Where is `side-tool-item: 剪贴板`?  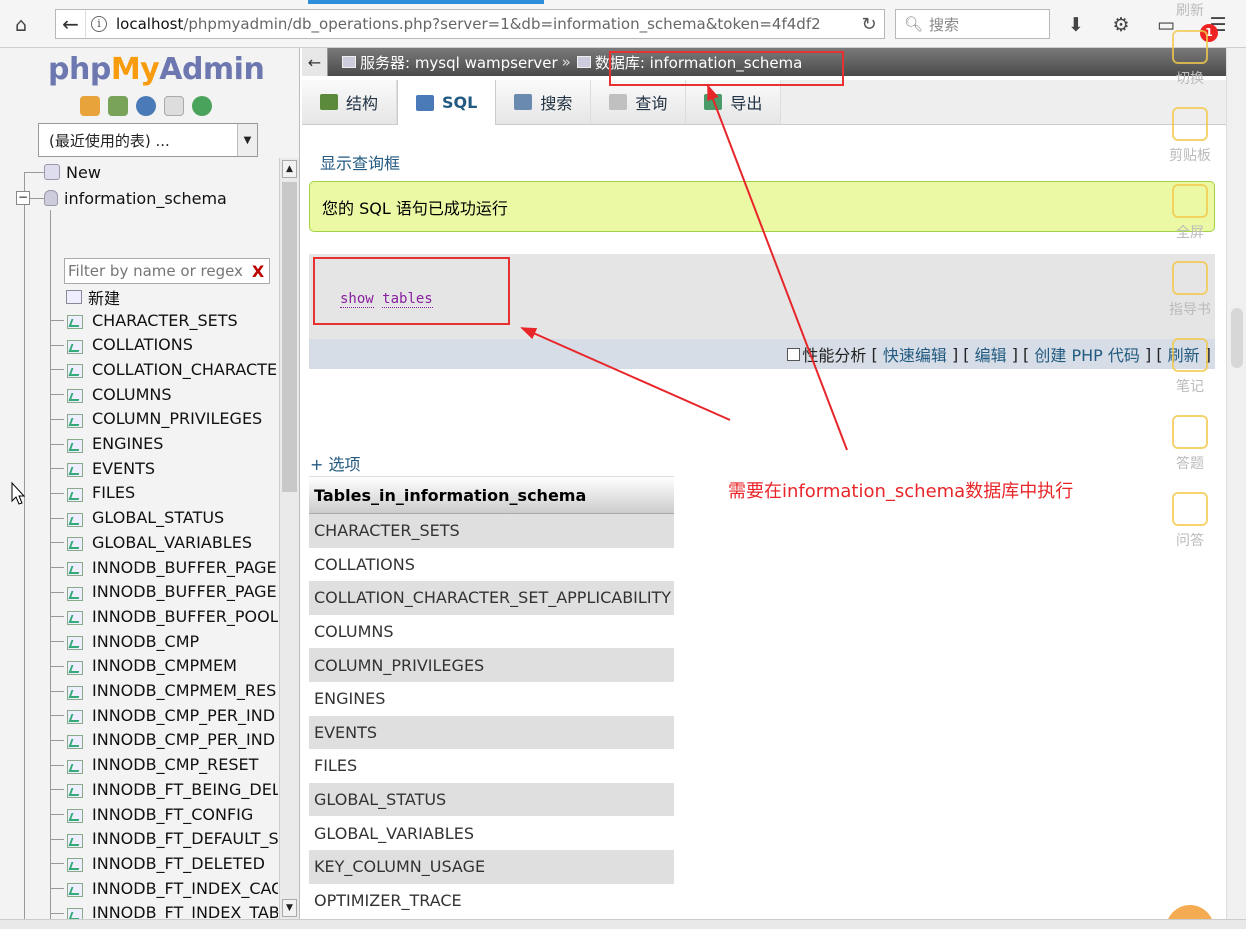 side-tool-item: 剪贴板 is located at coordinates (1190, 136).